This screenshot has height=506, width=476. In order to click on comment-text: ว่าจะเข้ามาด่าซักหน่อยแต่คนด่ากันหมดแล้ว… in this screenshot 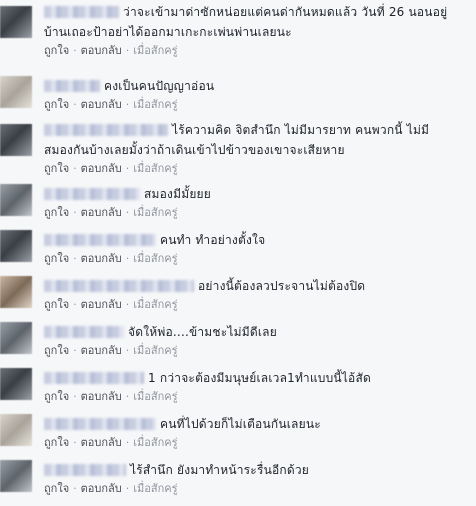, I will do `click(285, 11)`.